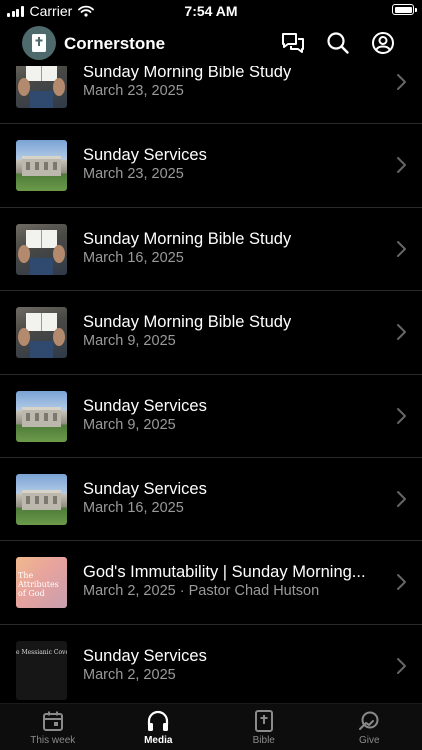 This screenshot has width=422, height=750. Describe the element at coordinates (211, 333) in the screenshot. I see `media-item: Sunday Morning Bible Study March 9, 2025` at that location.